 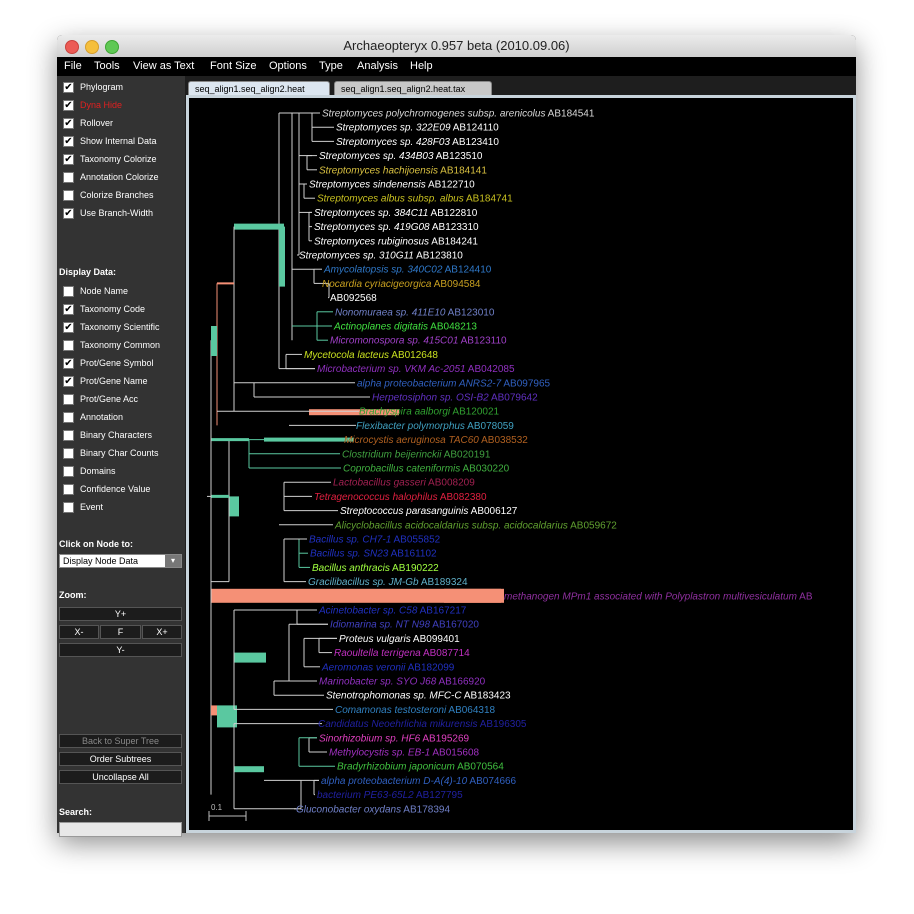 What do you see at coordinates (68, 507) in the screenshot?
I see `checkbox-event` at bounding box center [68, 507].